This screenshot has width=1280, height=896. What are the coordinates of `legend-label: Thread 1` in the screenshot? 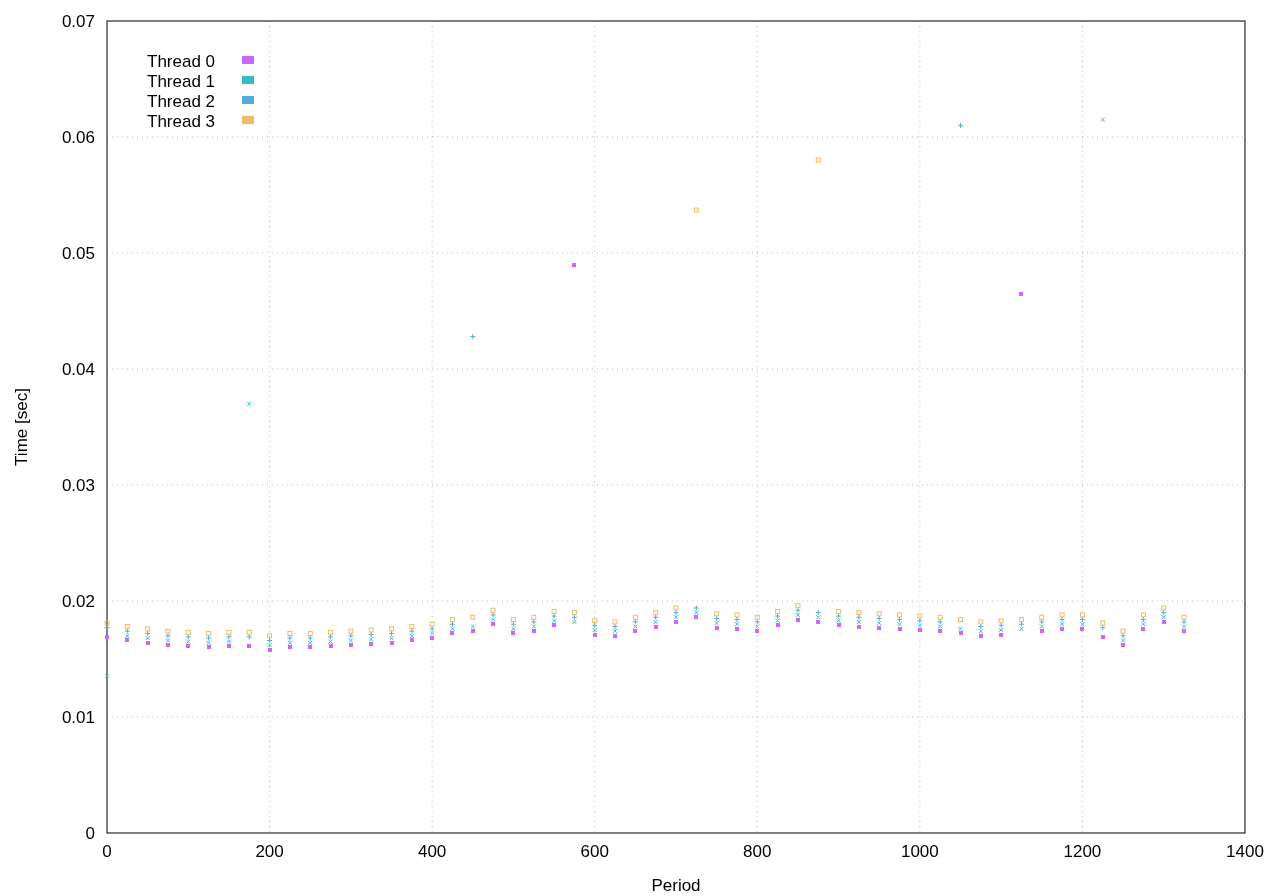 It's located at (181, 81).